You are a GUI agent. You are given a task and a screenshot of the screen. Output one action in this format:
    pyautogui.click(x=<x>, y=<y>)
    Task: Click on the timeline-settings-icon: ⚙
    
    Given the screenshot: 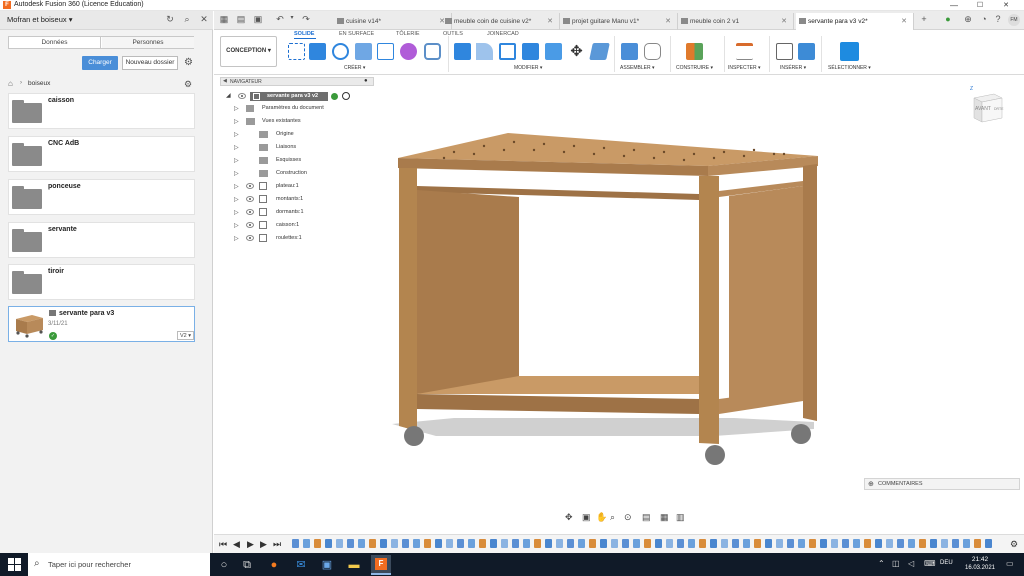 What is the action you would take?
    pyautogui.click(x=1014, y=544)
    